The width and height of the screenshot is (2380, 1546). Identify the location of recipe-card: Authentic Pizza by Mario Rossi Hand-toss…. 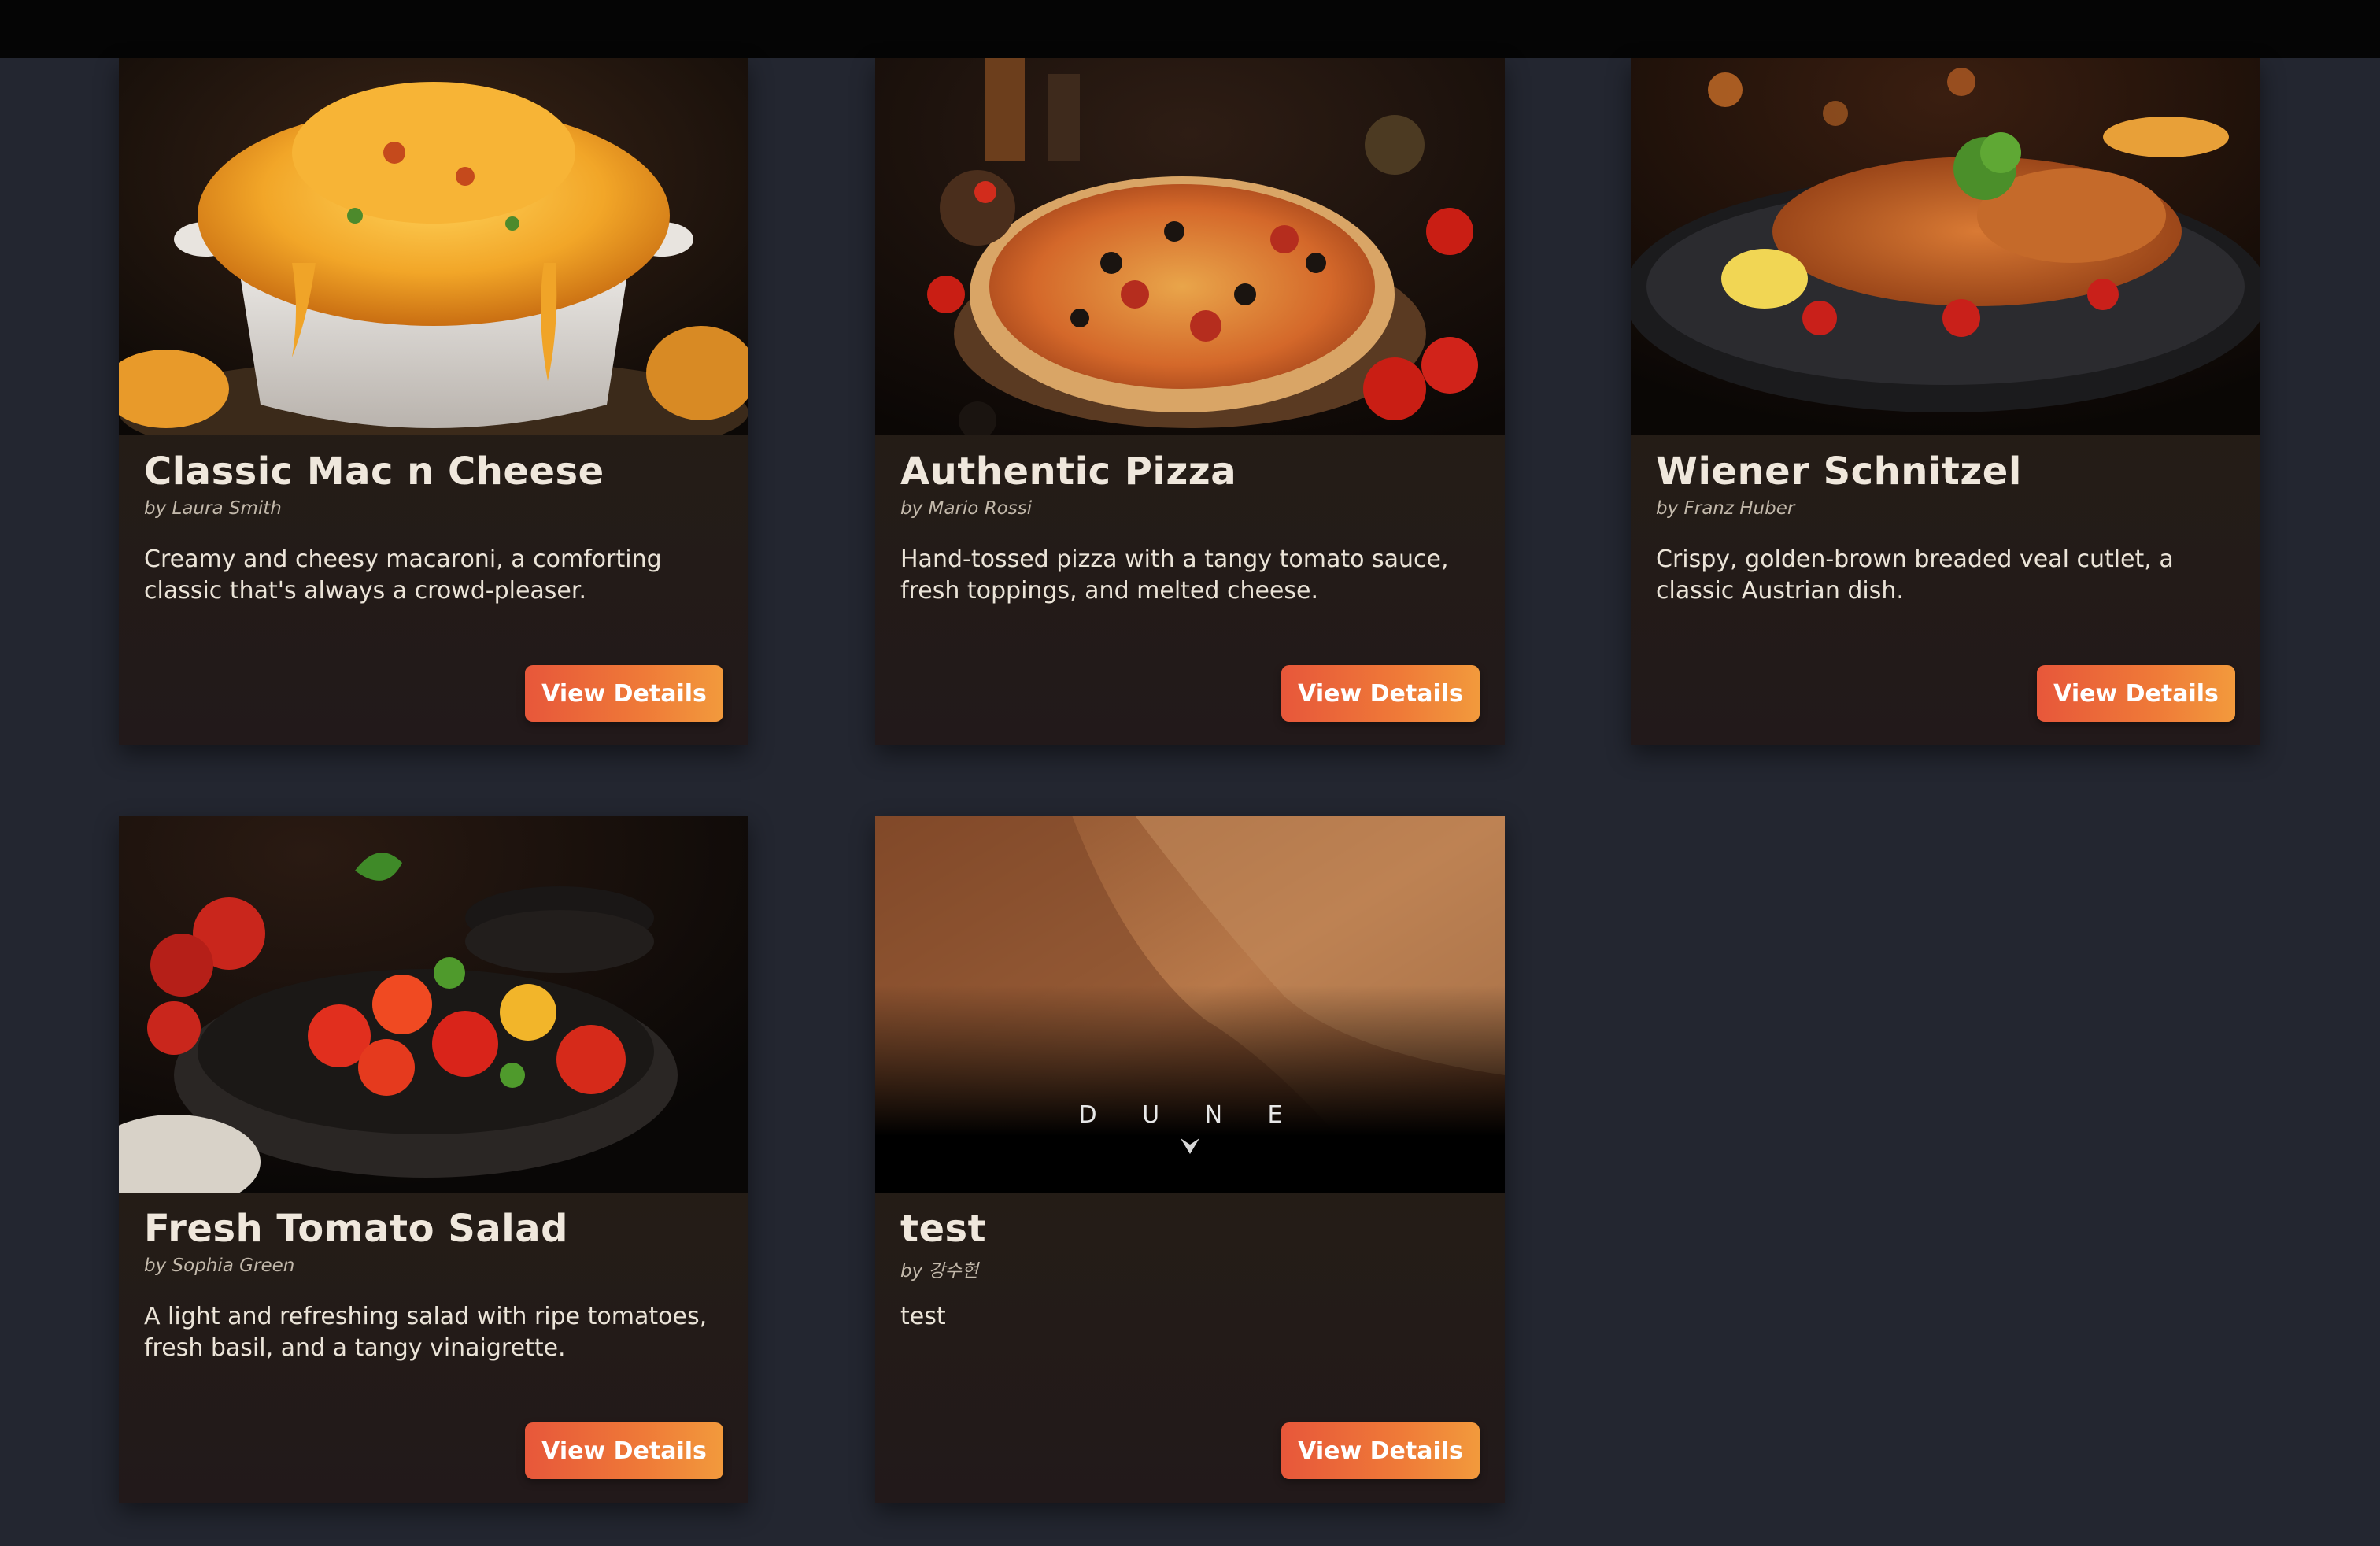
(1190, 401).